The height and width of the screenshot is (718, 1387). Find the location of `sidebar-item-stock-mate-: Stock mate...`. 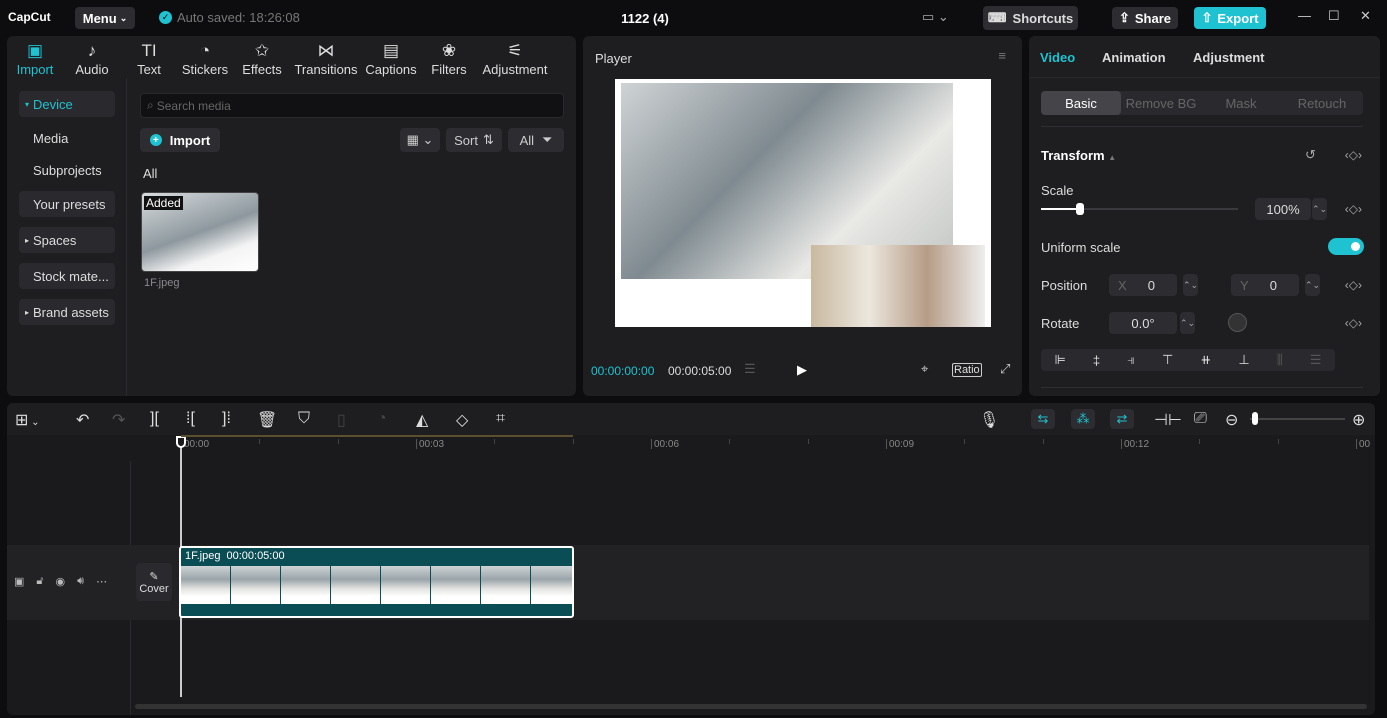

sidebar-item-stock-mate-: Stock mate... is located at coordinates (67, 276).